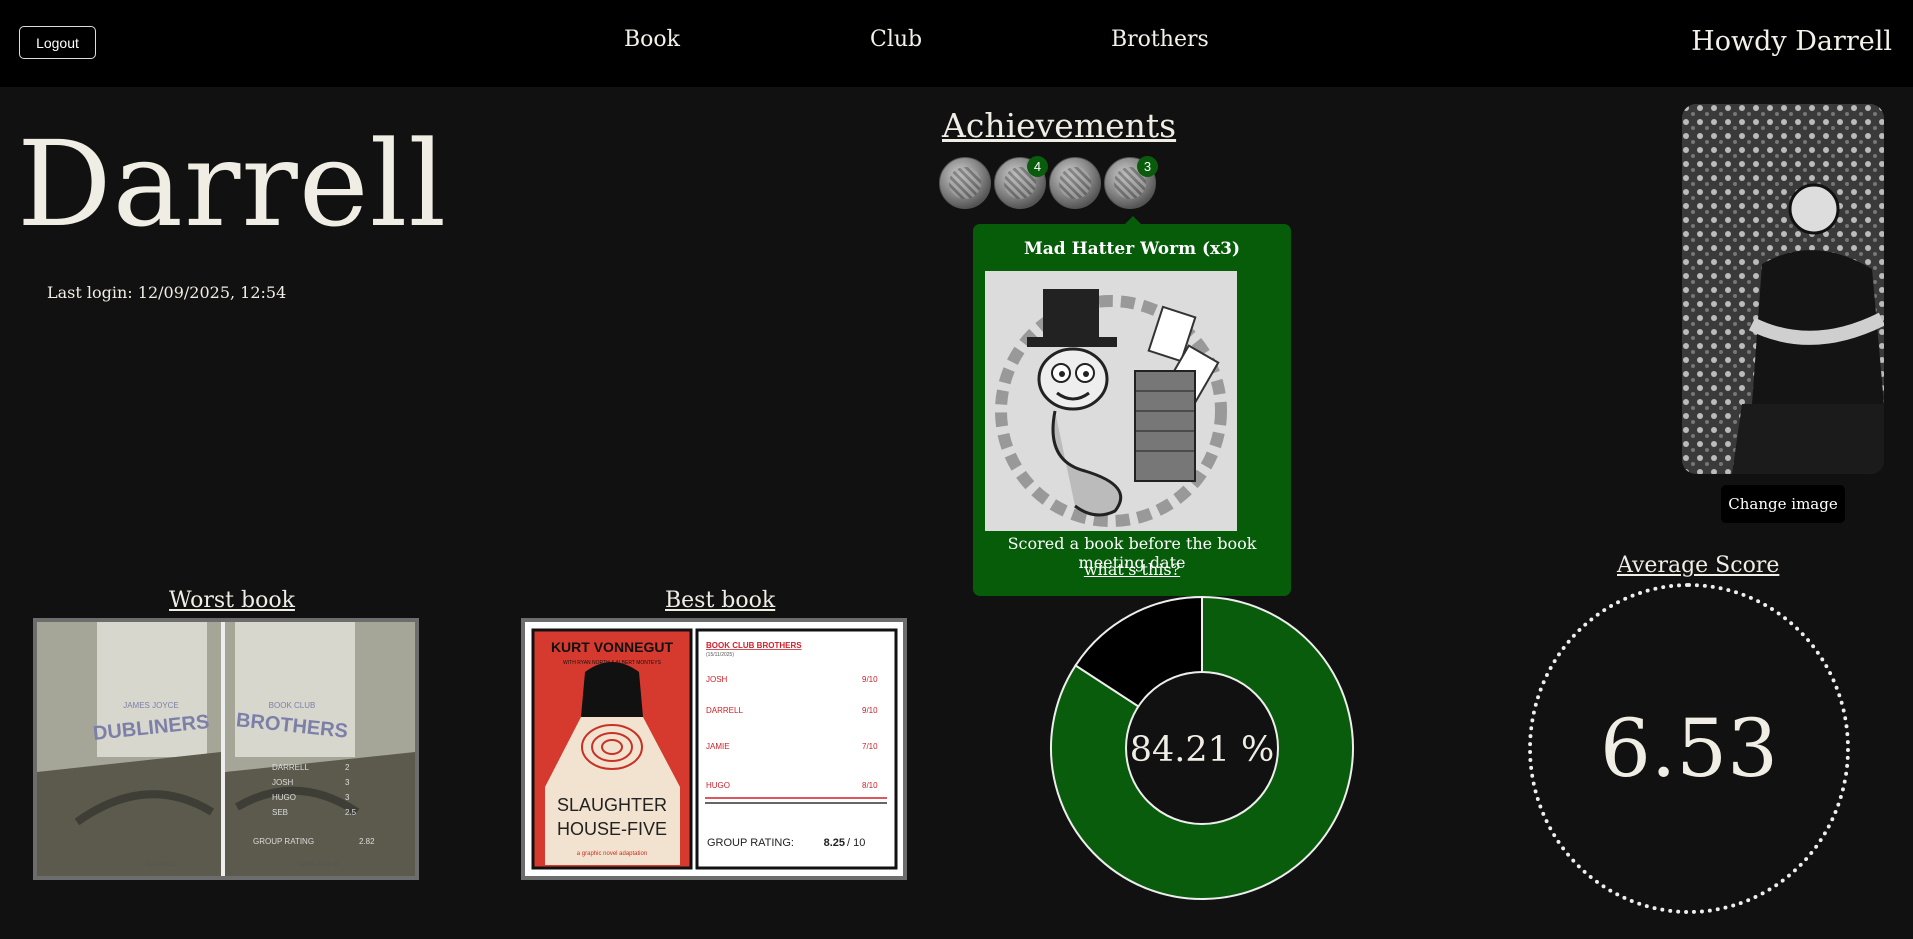 The height and width of the screenshot is (939, 1913). I want to click on profile-photo, so click(1783, 289).